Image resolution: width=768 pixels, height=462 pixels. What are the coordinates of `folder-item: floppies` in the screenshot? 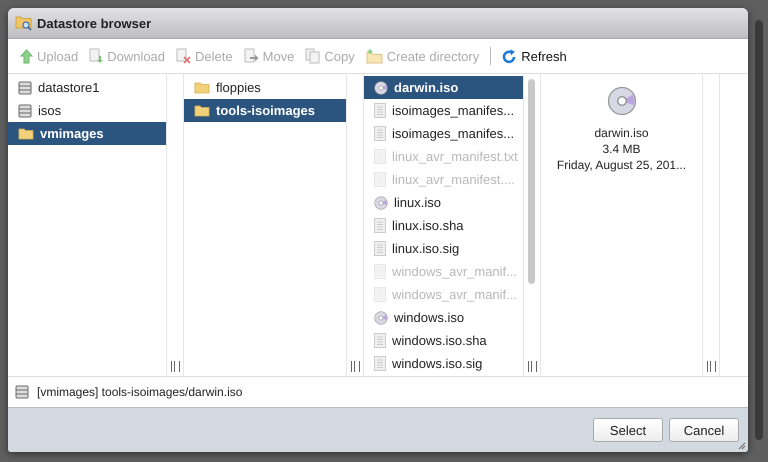 It's located at (265, 87).